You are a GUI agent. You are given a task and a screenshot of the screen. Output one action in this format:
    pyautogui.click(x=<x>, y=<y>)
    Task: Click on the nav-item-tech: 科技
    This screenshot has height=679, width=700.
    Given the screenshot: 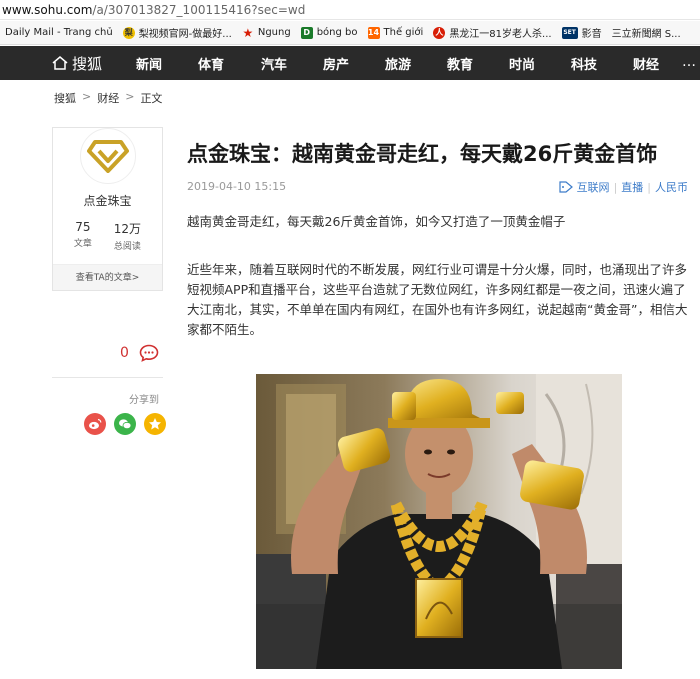 What is the action you would take?
    pyautogui.click(x=584, y=63)
    